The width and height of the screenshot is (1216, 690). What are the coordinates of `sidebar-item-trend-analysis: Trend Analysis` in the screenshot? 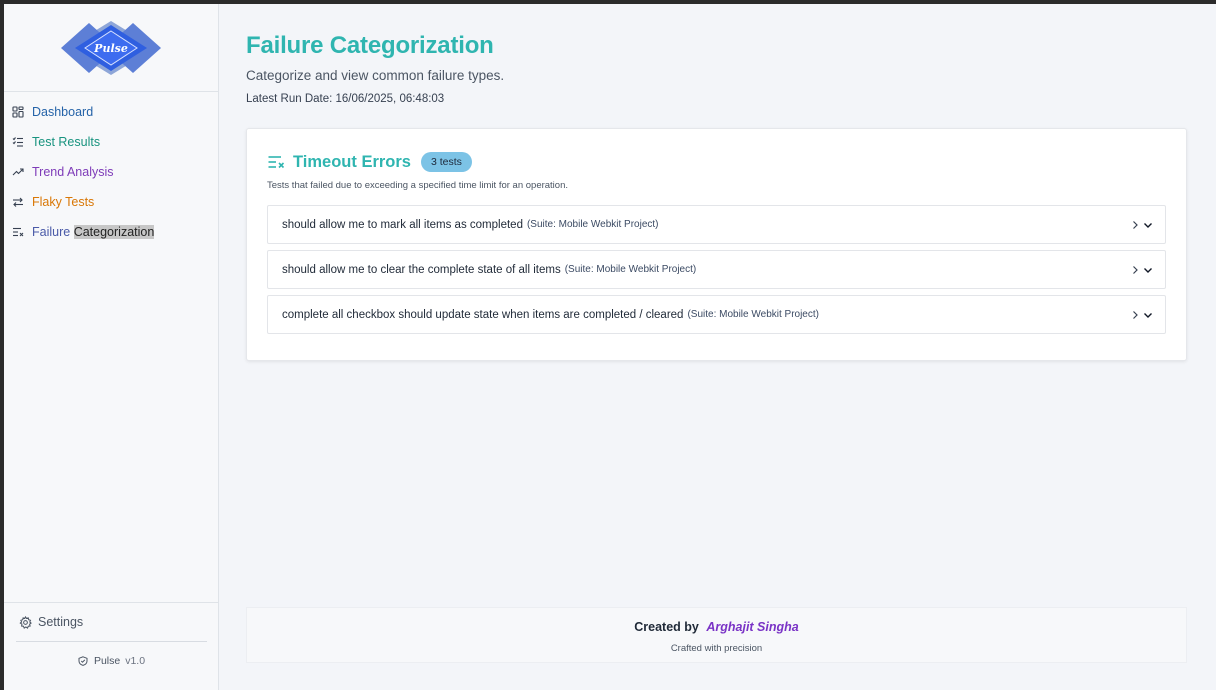 It's located at (111, 172).